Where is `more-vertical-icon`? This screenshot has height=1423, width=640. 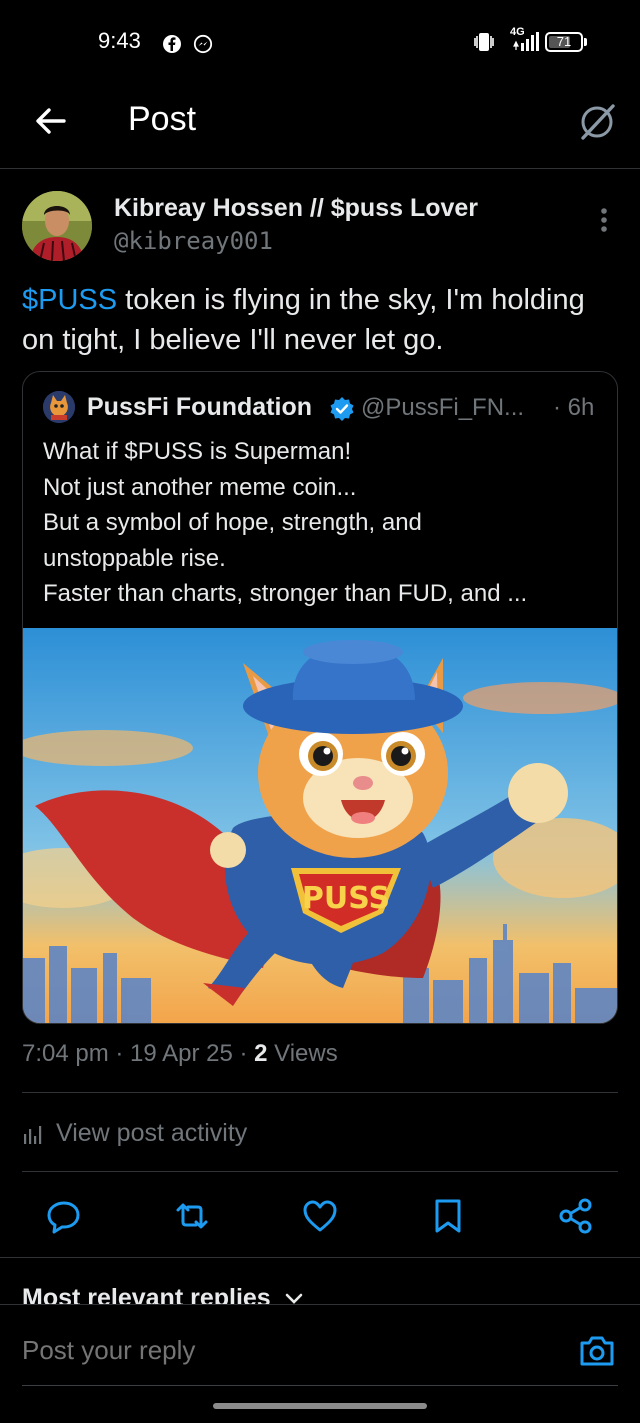 more-vertical-icon is located at coordinates (604, 220).